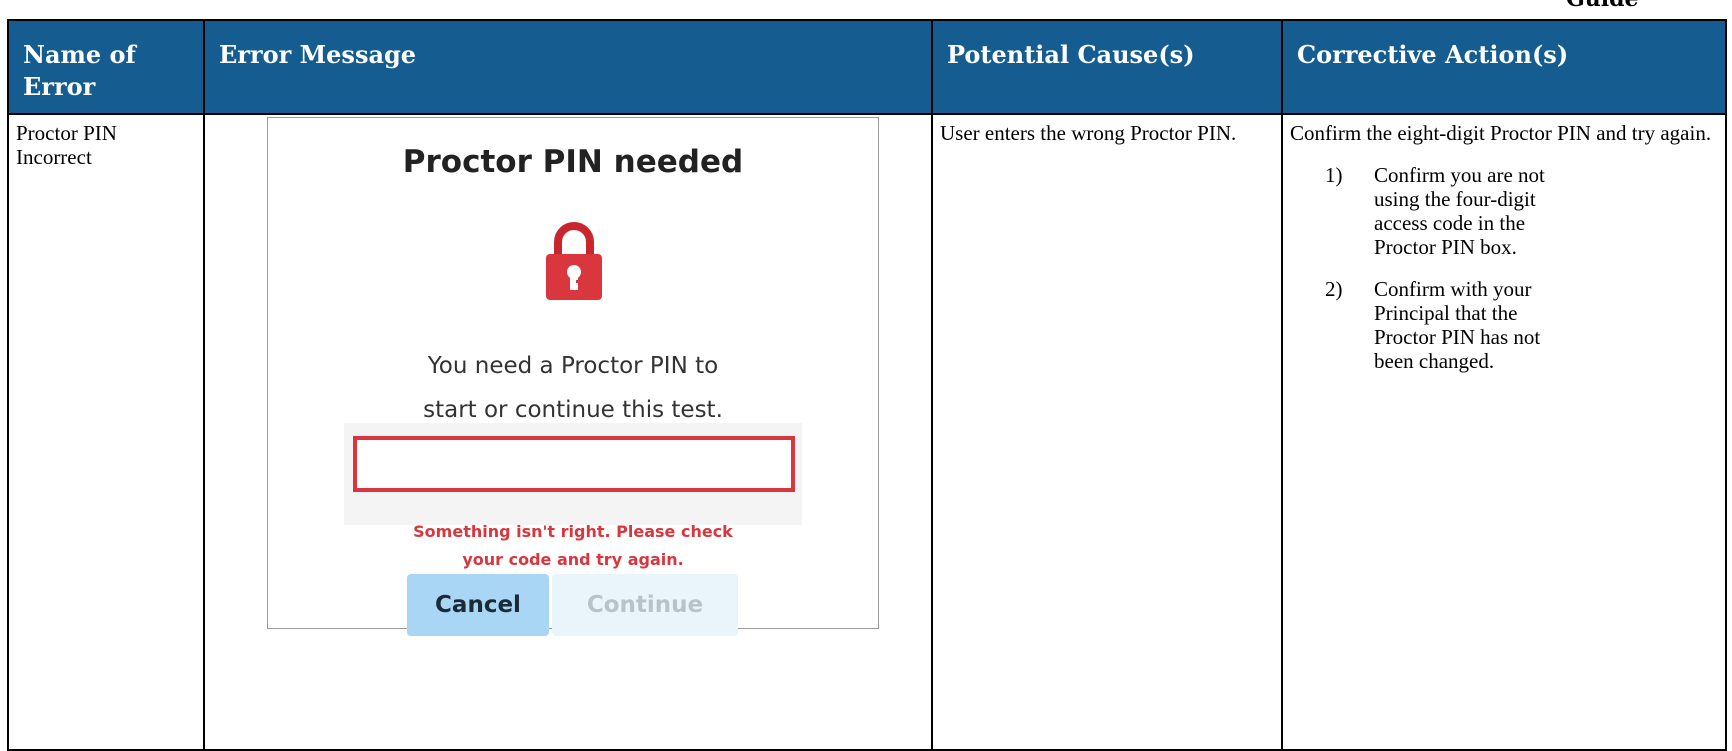  Describe the element at coordinates (574, 464) in the screenshot. I see `proctor-pin-input` at that location.